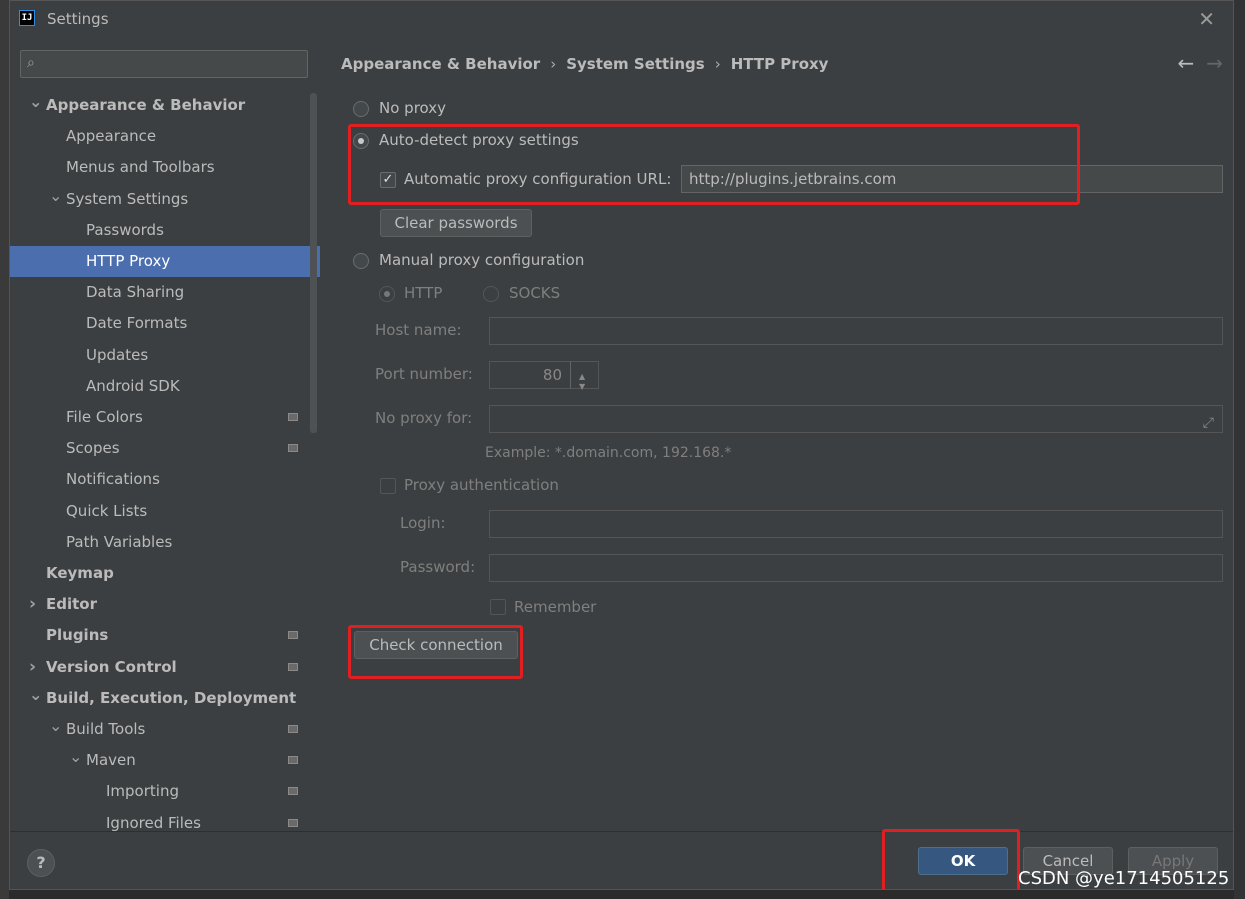 Image resolution: width=1245 pixels, height=899 pixels. I want to click on remember-checkbox, so click(498, 607).